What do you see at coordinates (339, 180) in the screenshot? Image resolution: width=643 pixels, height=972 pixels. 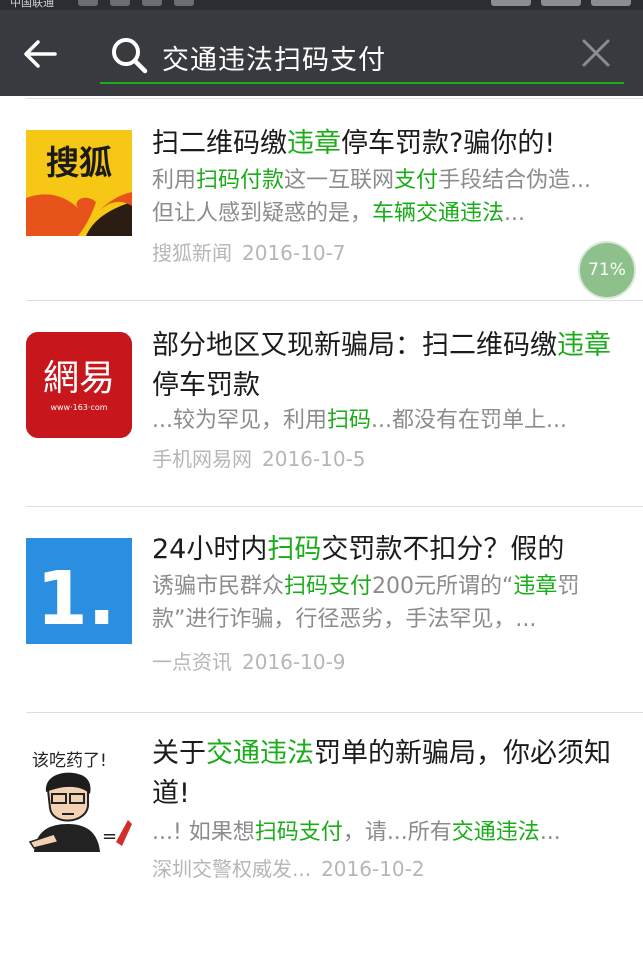 I see `text-segment: 这一互联网` at bounding box center [339, 180].